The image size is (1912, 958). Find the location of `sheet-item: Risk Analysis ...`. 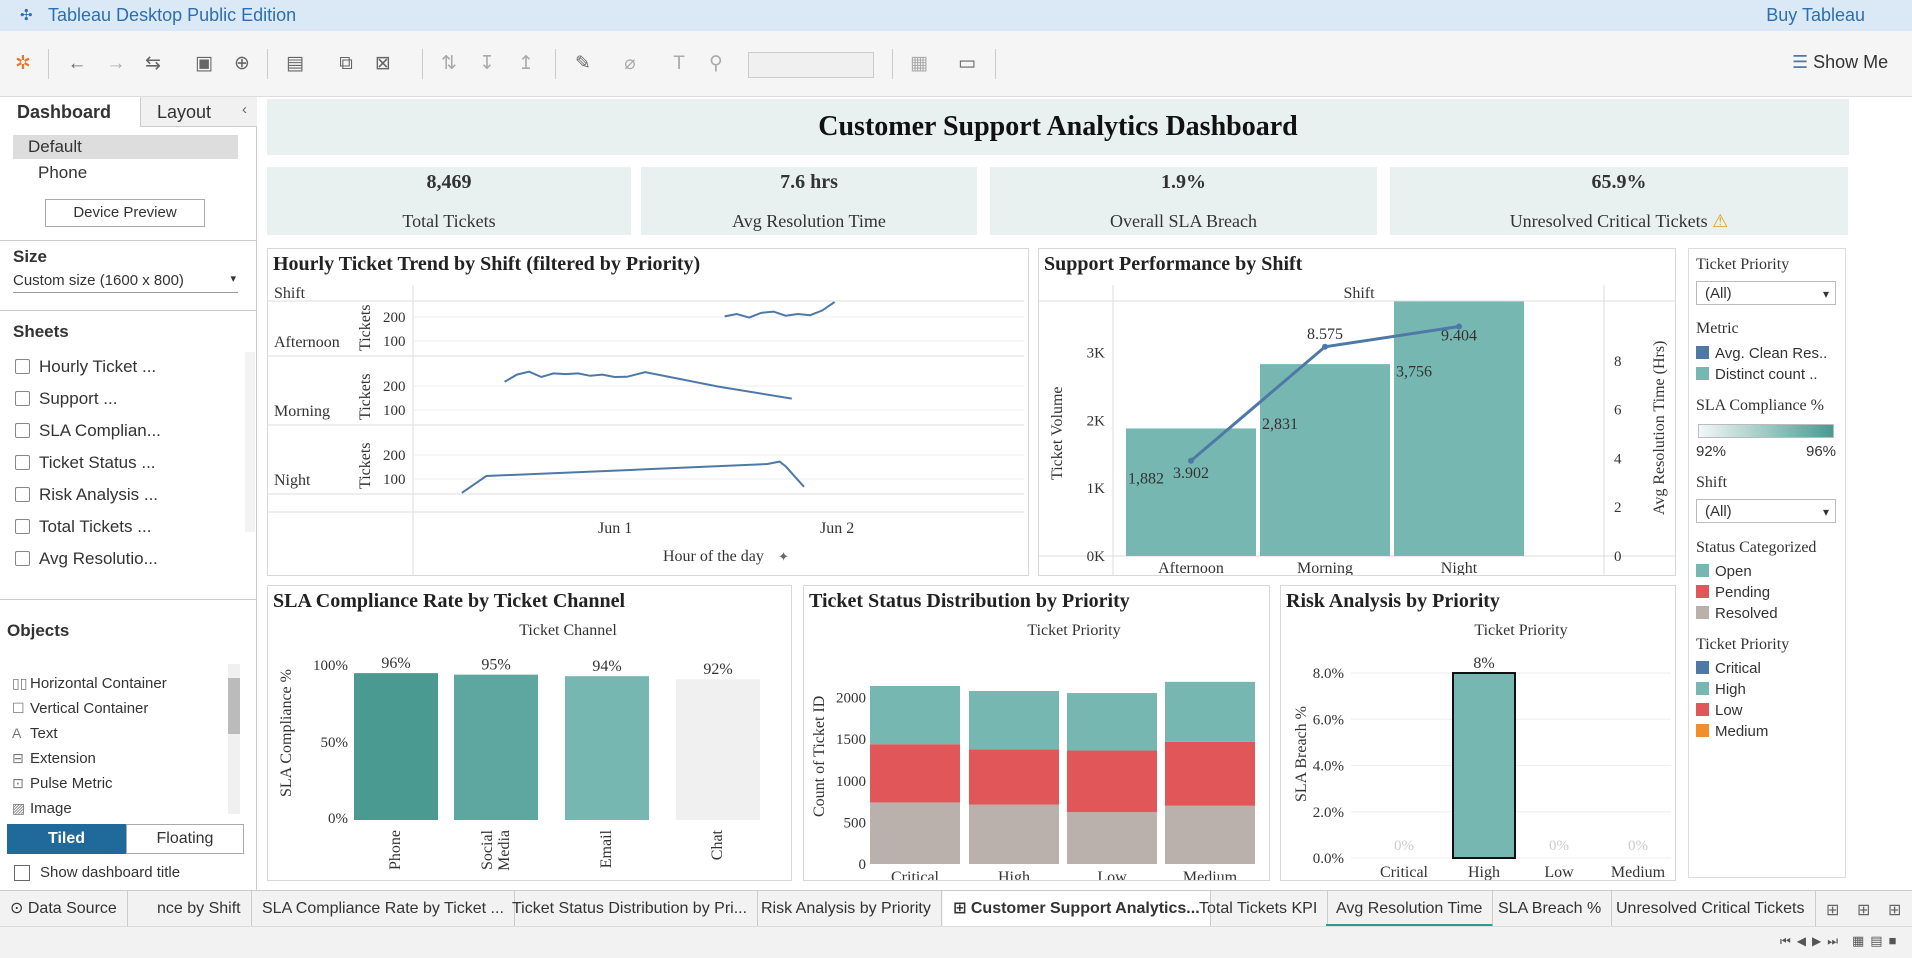

sheet-item: Risk Analysis ... is located at coordinates (86, 495).